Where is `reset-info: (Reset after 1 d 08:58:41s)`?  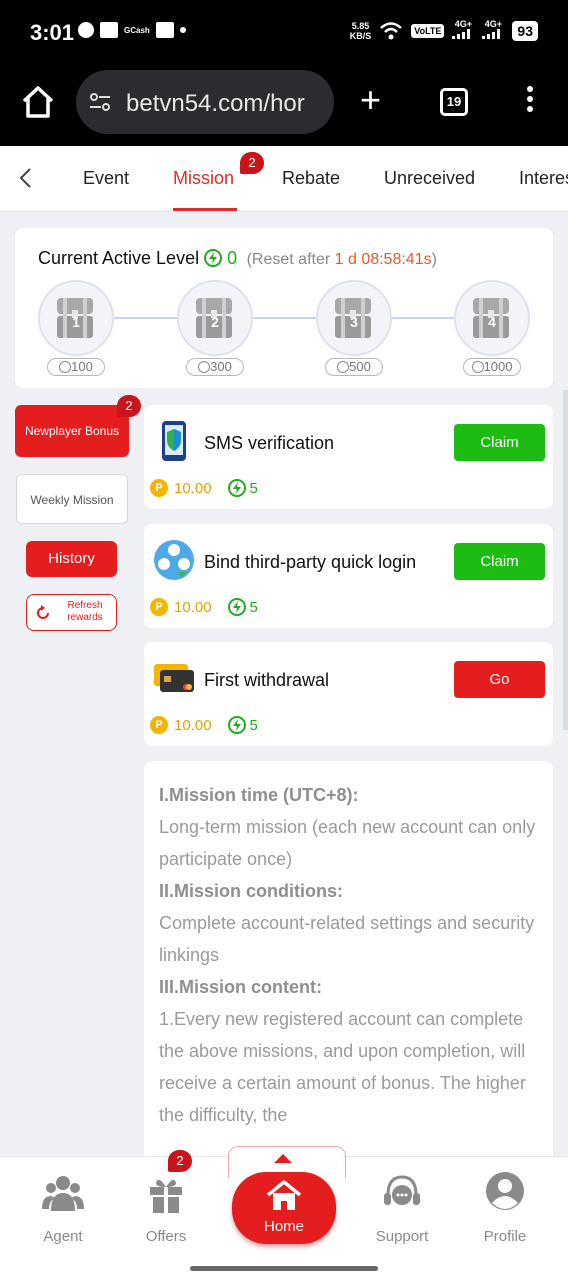
reset-info: (Reset after 1 d 08:58:41s) is located at coordinates (339, 259).